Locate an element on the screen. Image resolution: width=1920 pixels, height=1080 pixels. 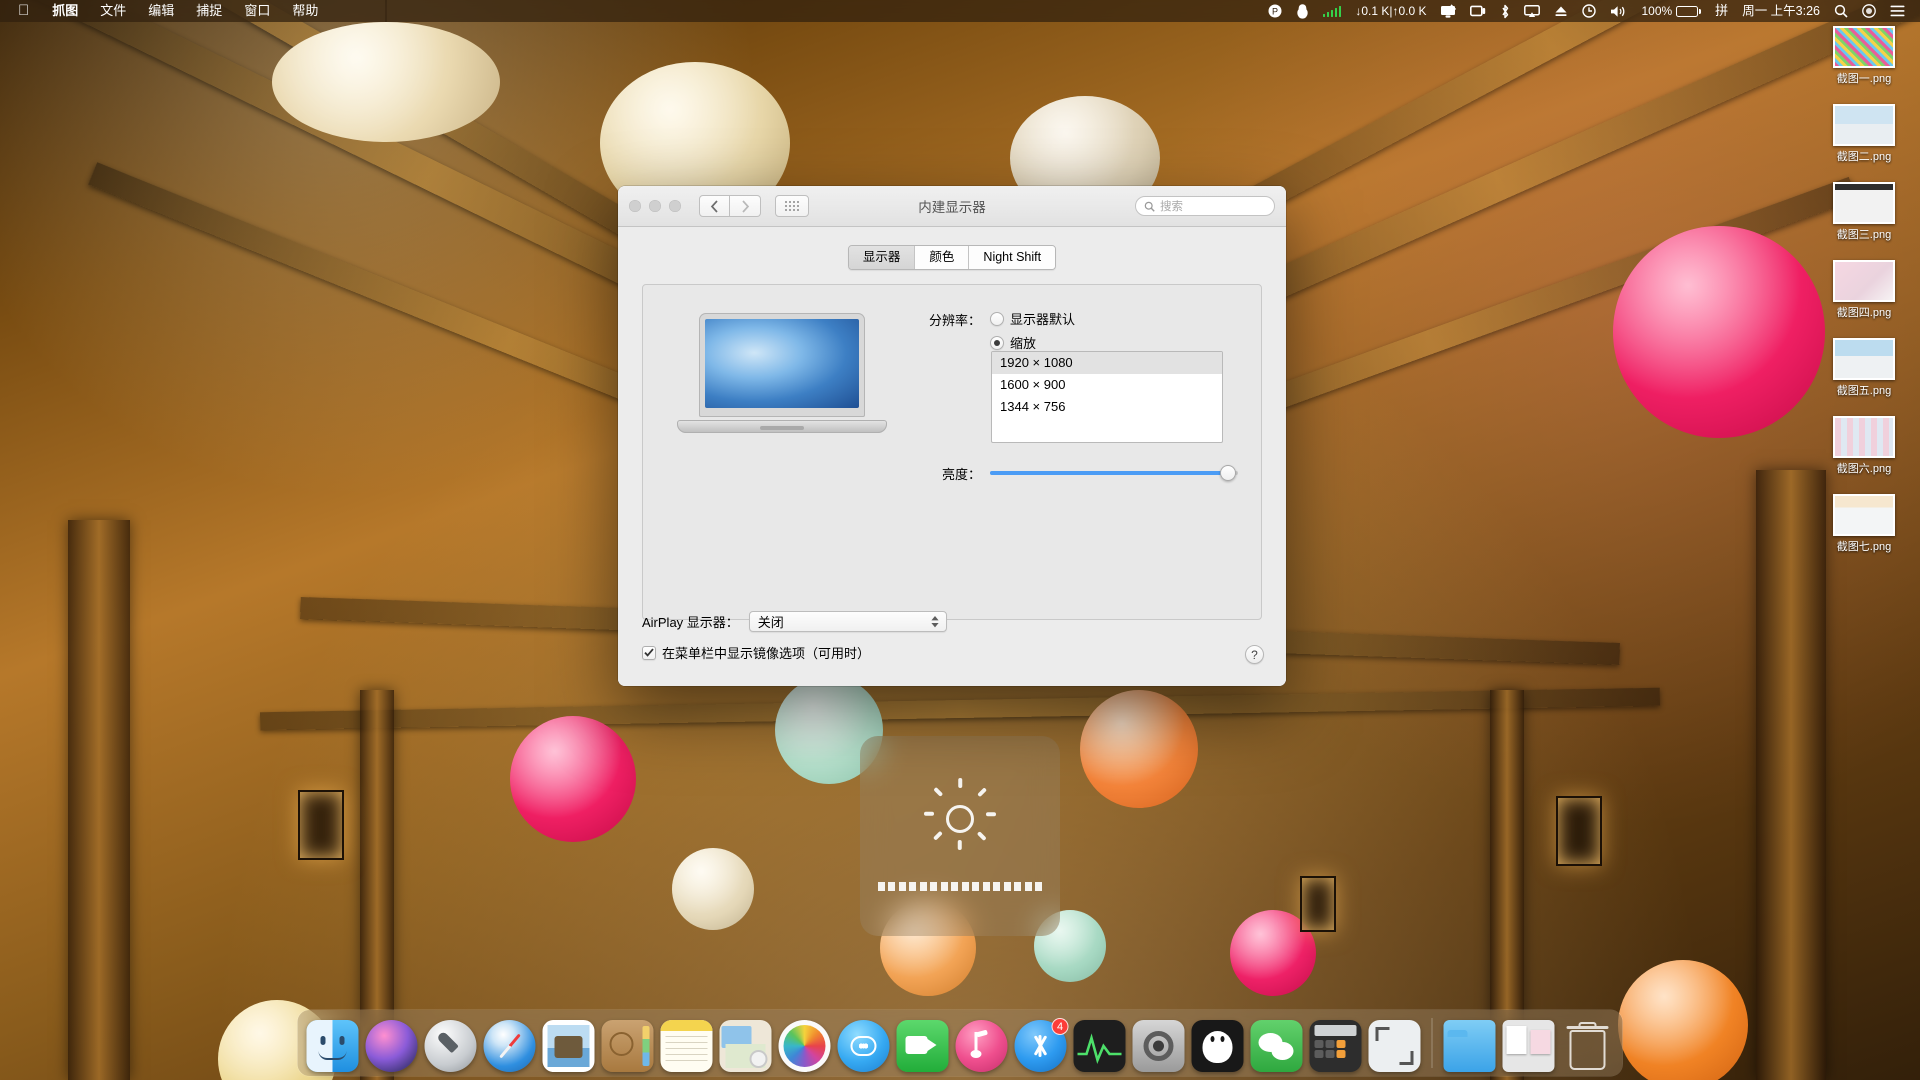
search-field: 搜索 is located at coordinates (1205, 206).